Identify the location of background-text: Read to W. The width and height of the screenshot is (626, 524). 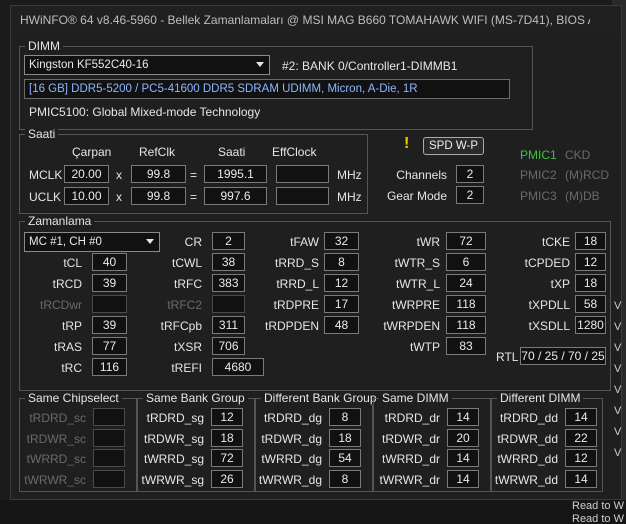
(598, 518).